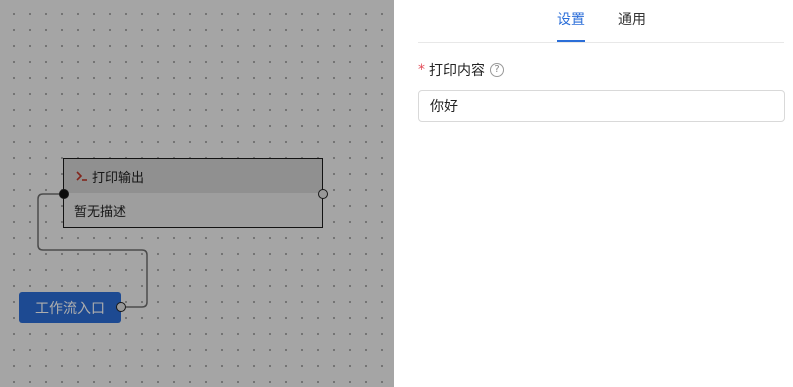 Image resolution: width=793 pixels, height=387 pixels. What do you see at coordinates (497, 70) in the screenshot?
I see `question-circle-icon: ?` at bounding box center [497, 70].